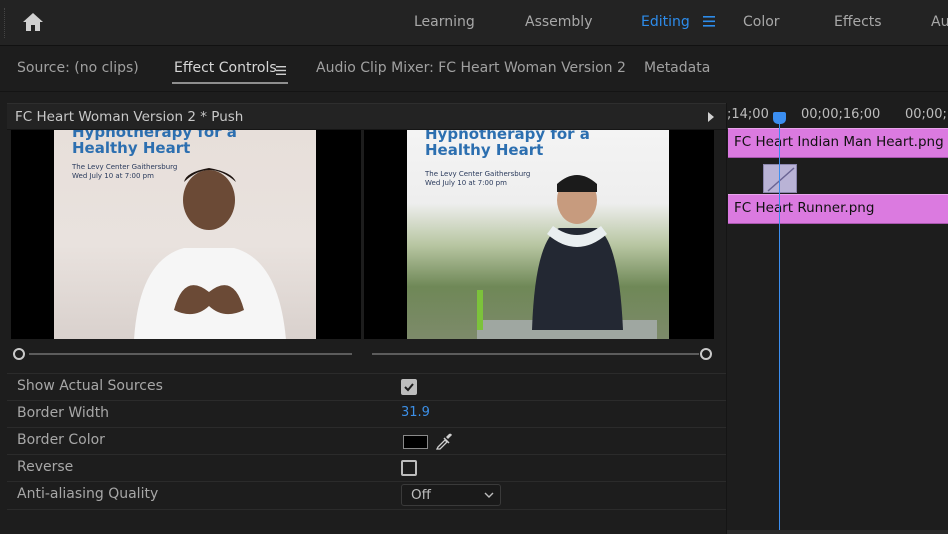 The width and height of the screenshot is (948, 534). I want to click on poster-b-headline: Hypnotherapy for a Healthy Heart, so click(507, 144).